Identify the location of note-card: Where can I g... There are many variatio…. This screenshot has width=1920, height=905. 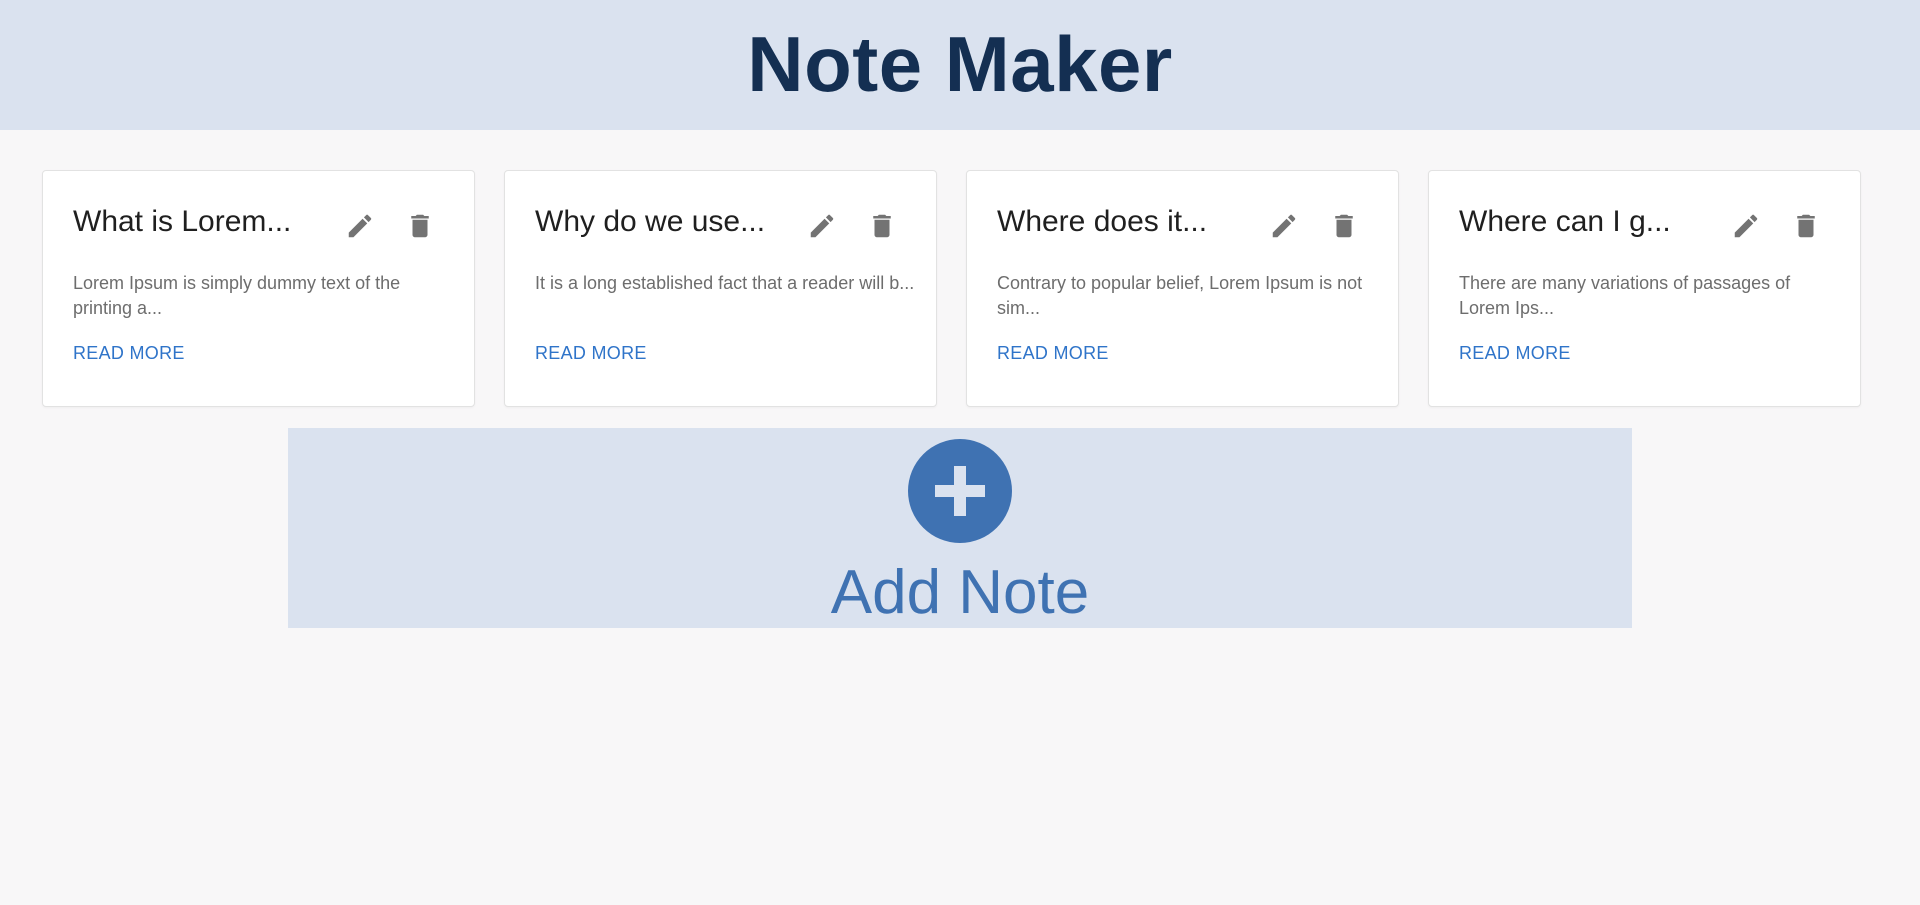
(1644, 288).